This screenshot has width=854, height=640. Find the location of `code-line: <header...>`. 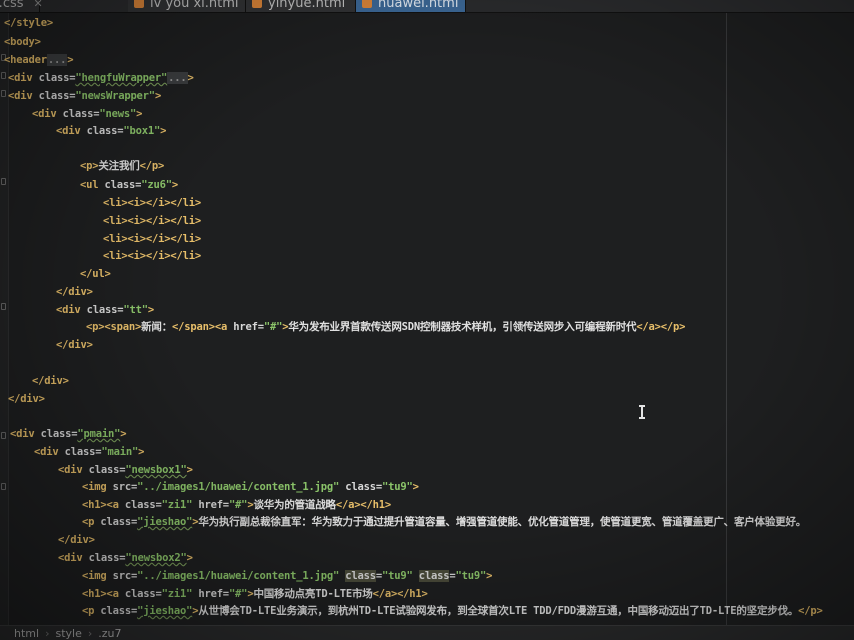

code-line: <header...> is located at coordinates (39, 60).